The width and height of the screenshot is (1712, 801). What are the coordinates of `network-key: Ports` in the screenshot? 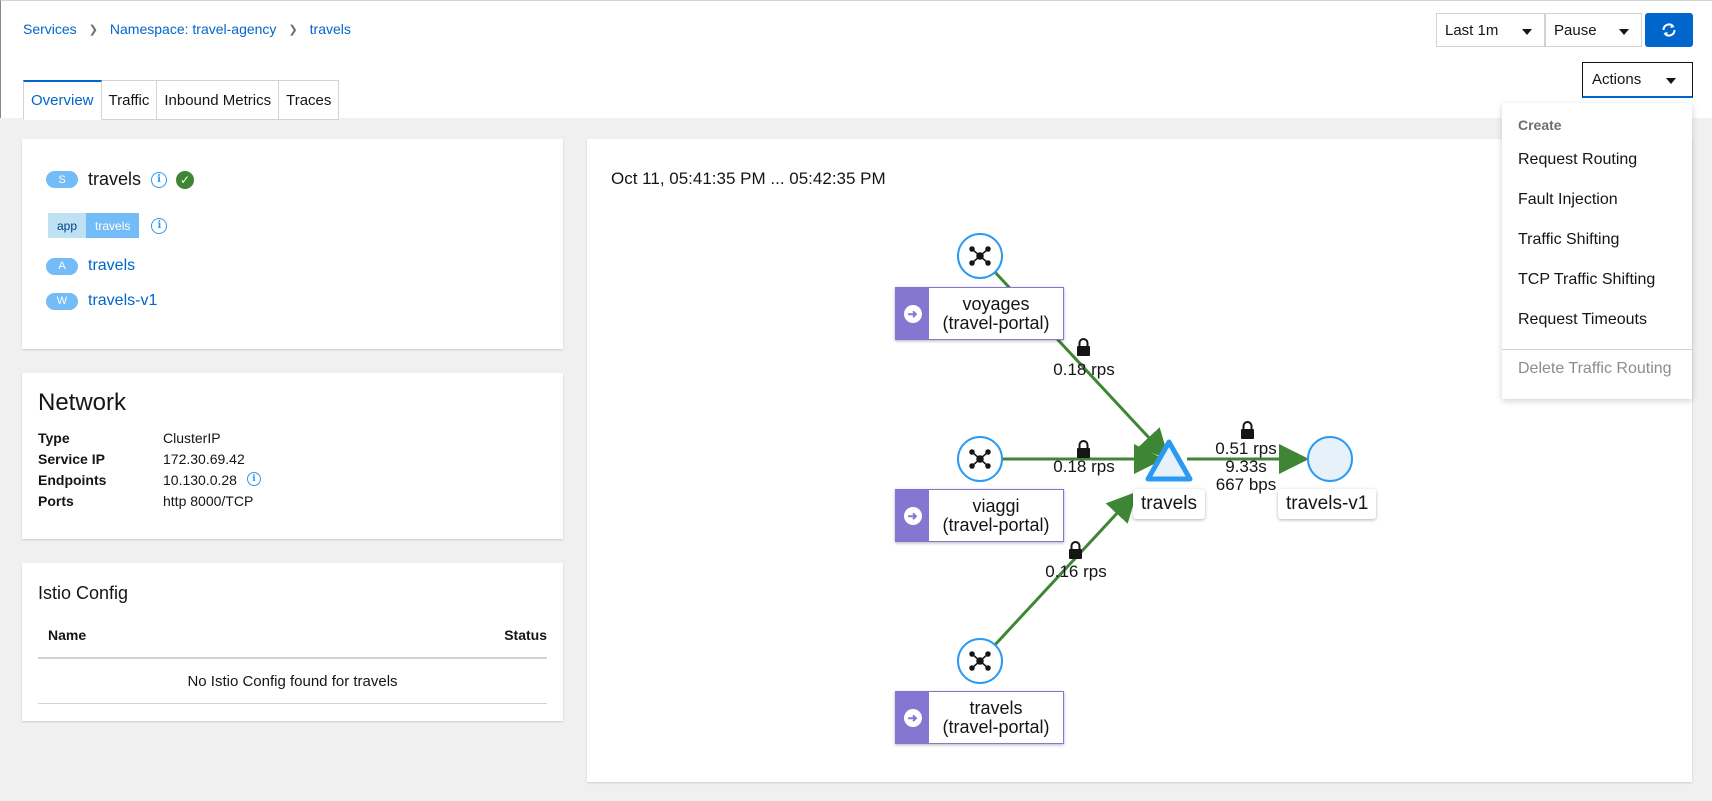 It's located at (56, 501).